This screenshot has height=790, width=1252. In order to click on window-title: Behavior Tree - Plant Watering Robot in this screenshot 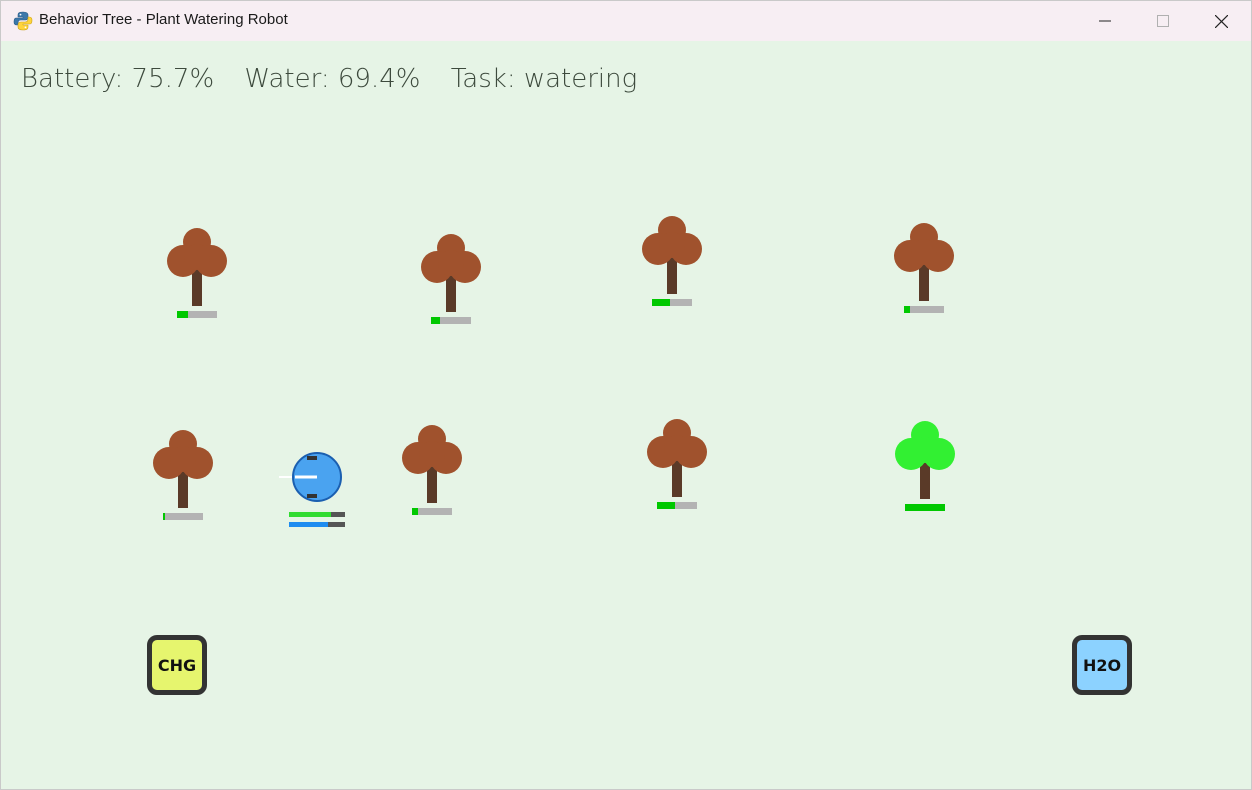, I will do `click(163, 19)`.